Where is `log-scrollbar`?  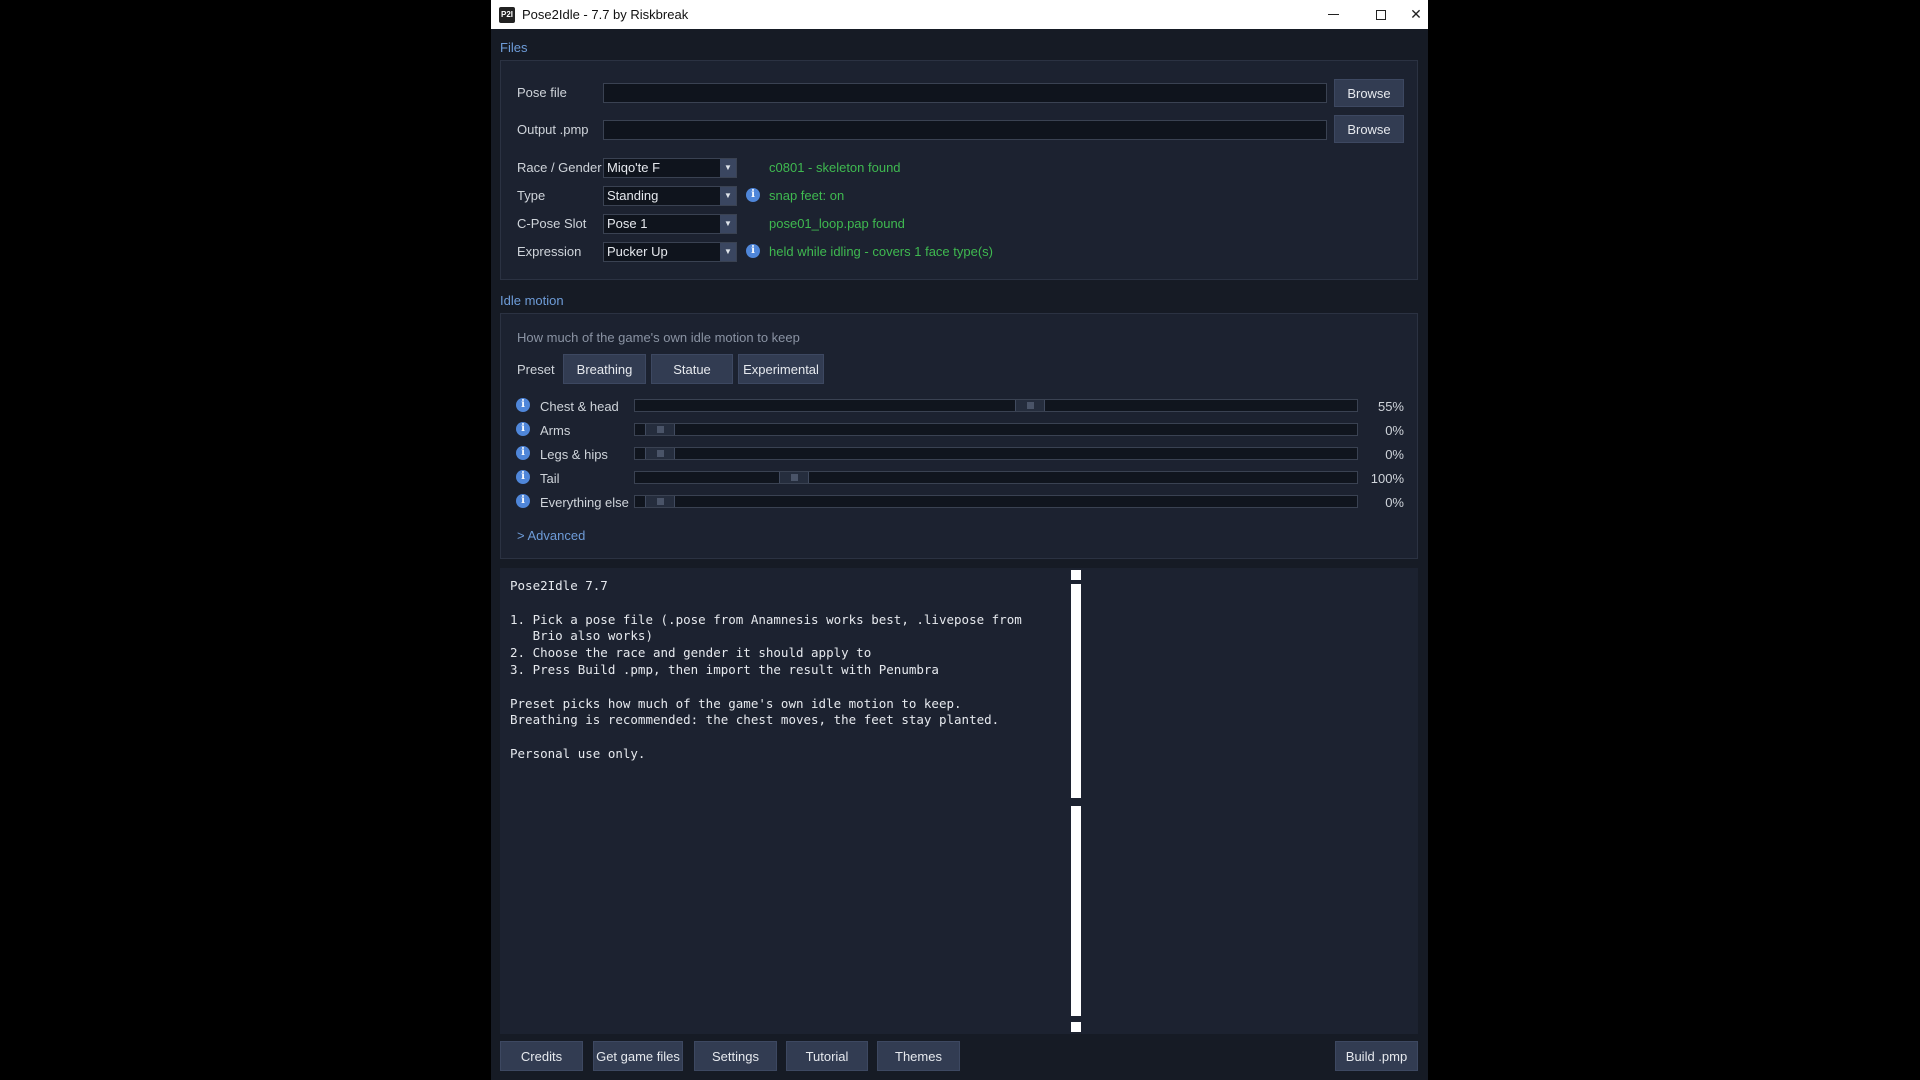
log-scrollbar is located at coordinates (1076, 801).